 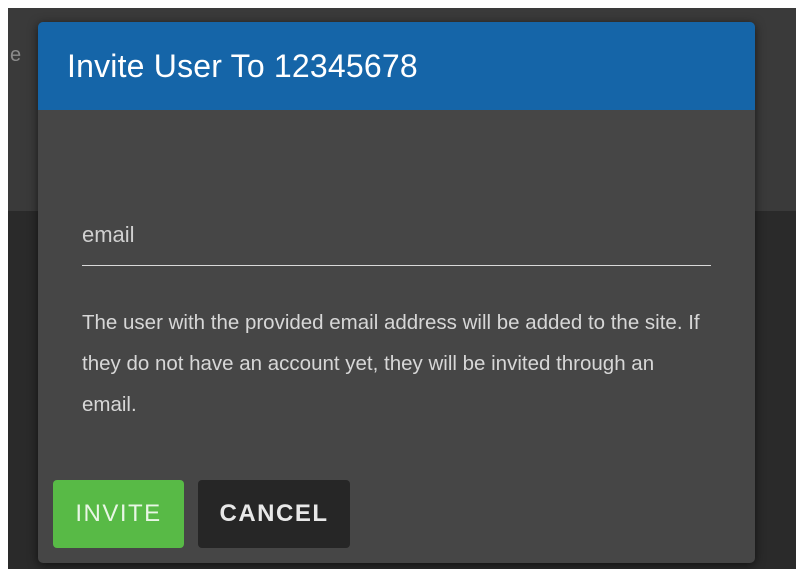 I want to click on dialog-actions: INVITE CANCEL, so click(x=201, y=514).